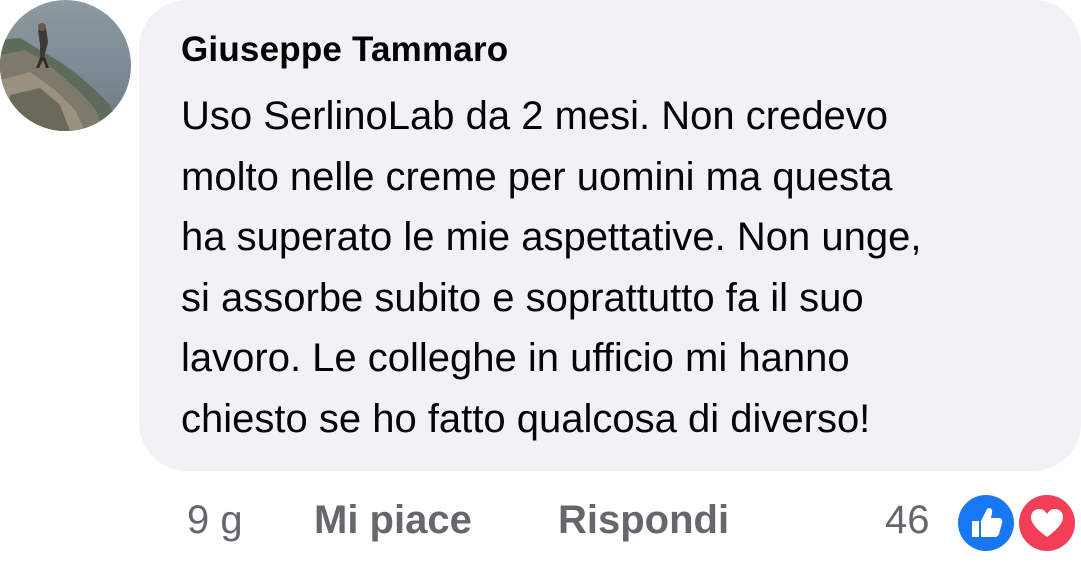  I want to click on reaction-count: 46, so click(907, 520).